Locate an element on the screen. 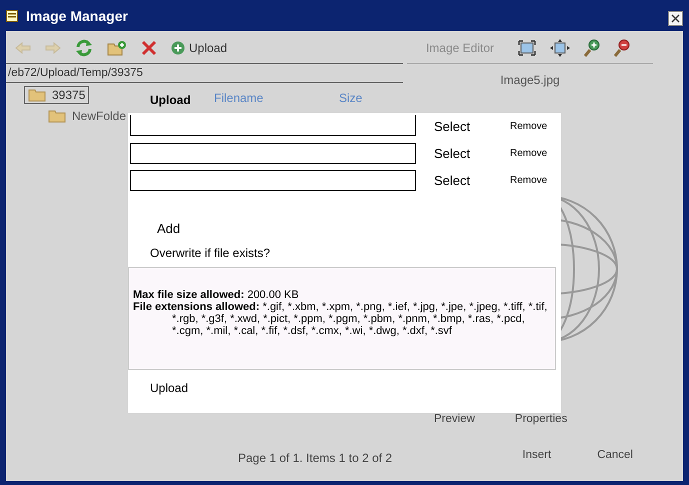  image-filename: Image5.jpg is located at coordinates (530, 80).